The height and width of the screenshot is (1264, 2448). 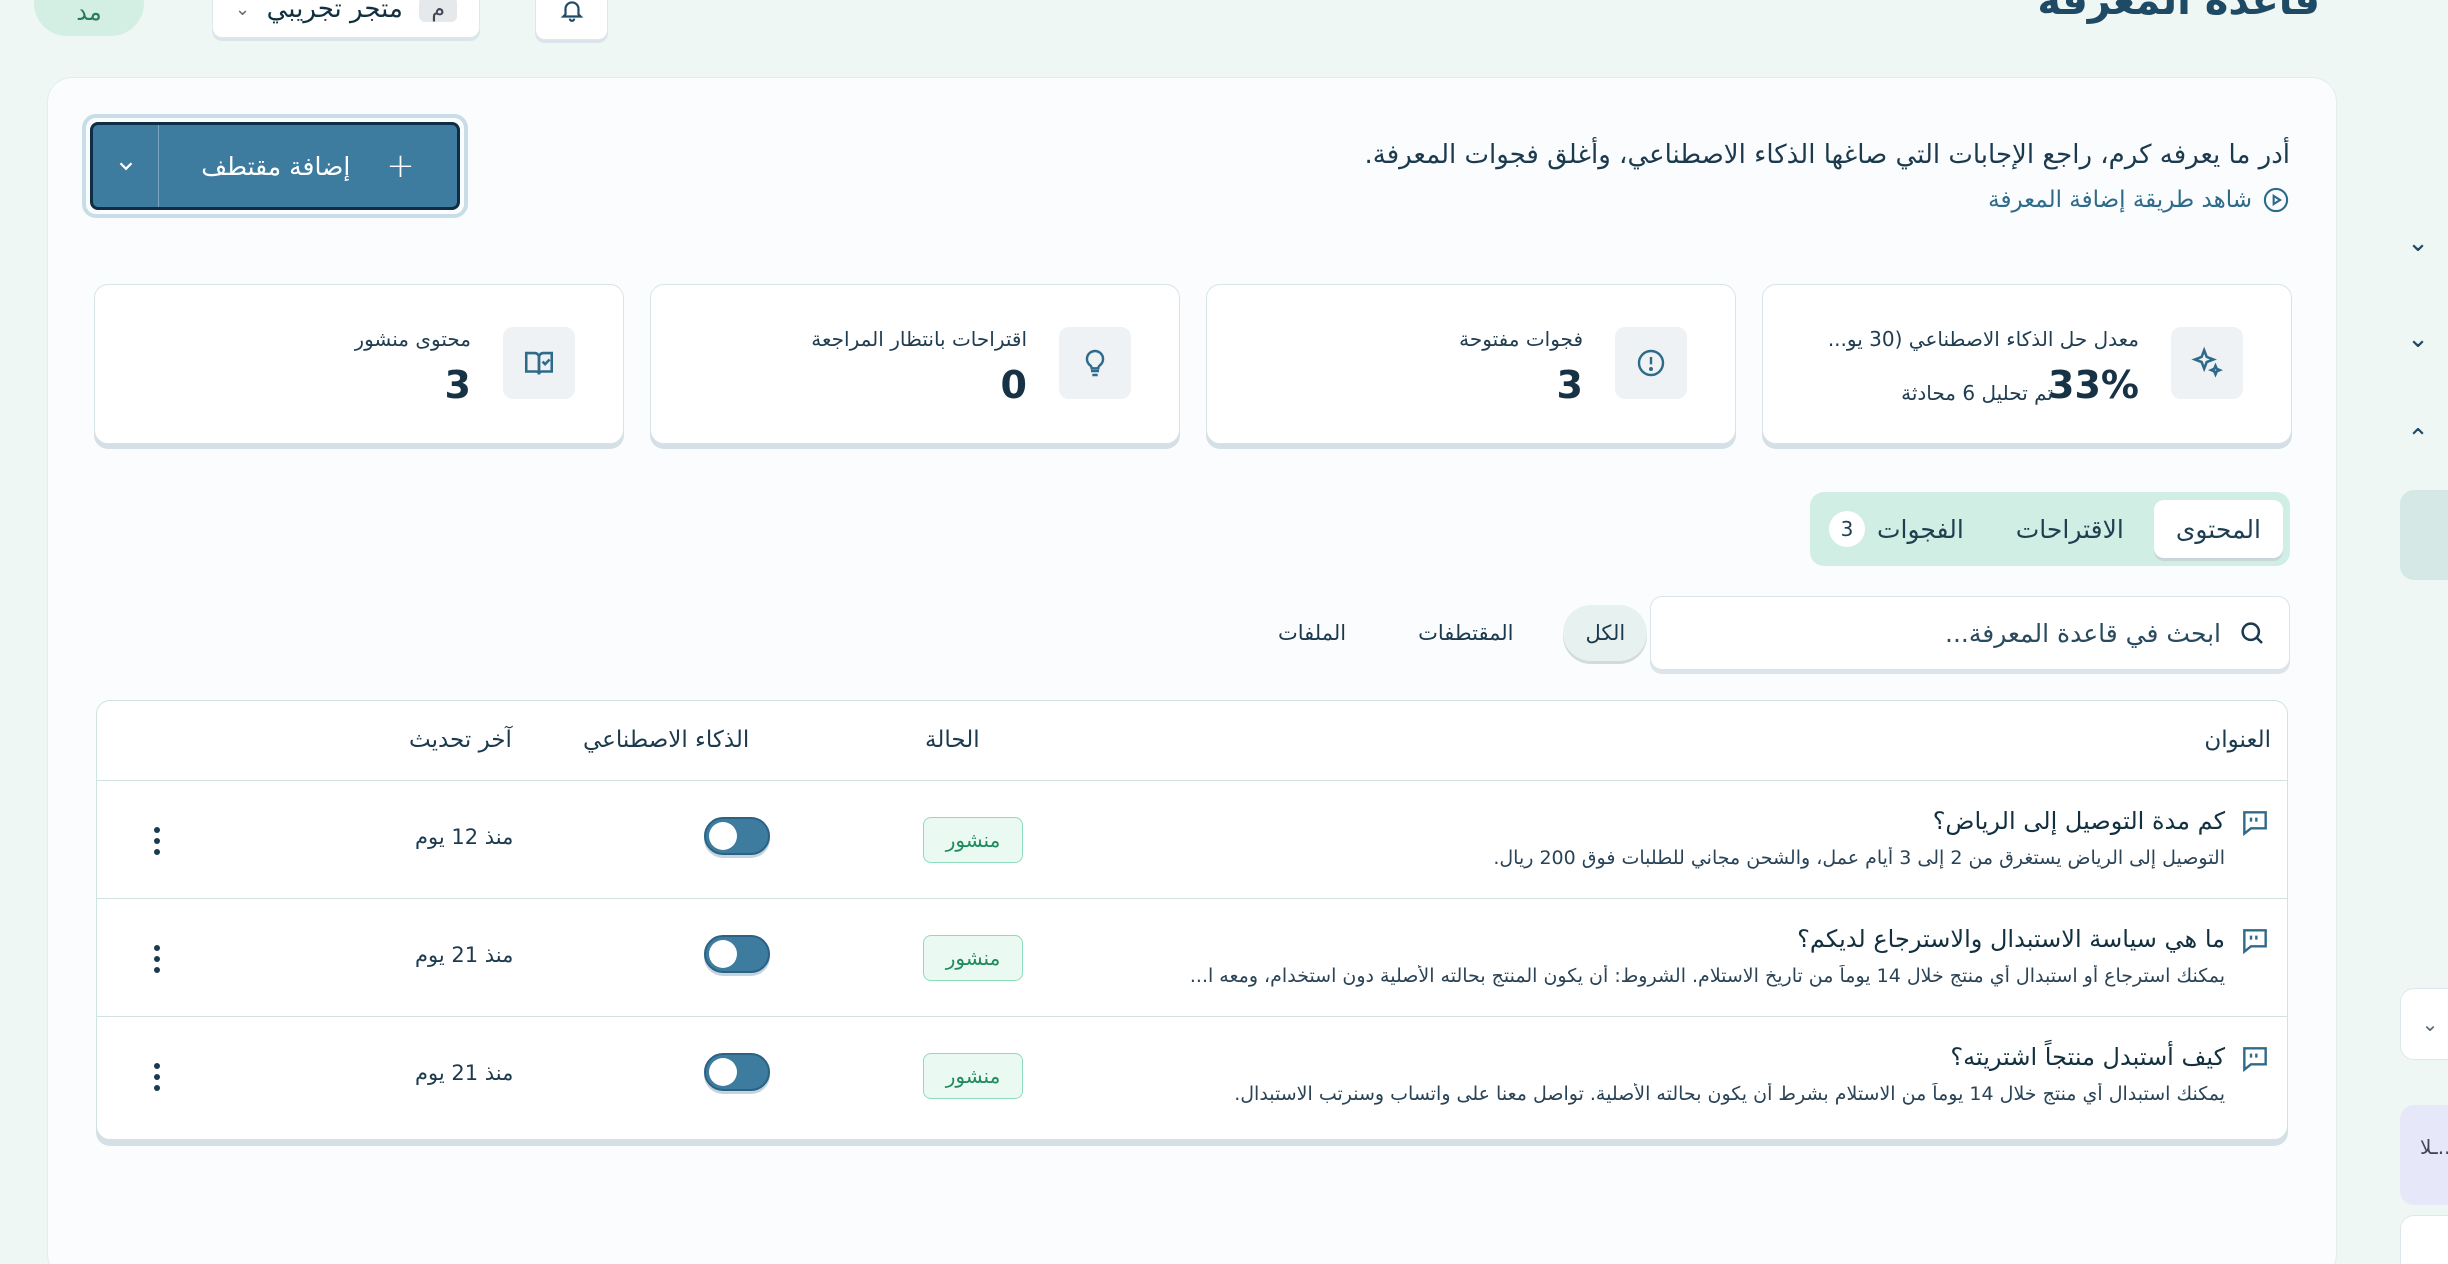 I want to click on store-badge: م, so click(x=438, y=11).